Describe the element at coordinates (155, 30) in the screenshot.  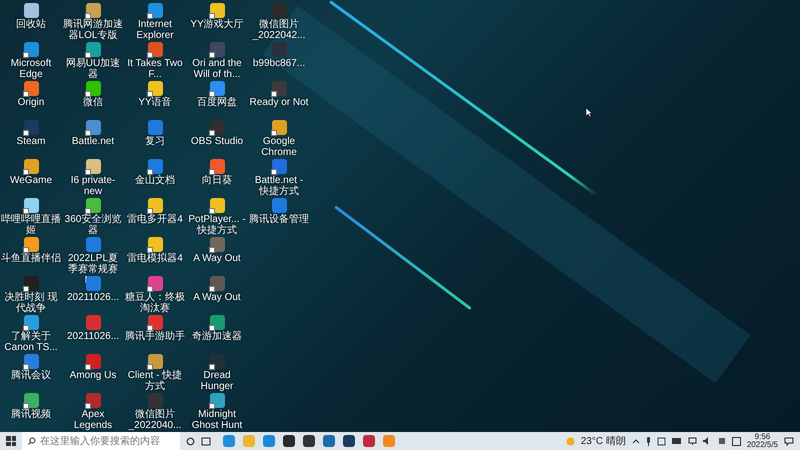
I see `icon-label: Internet Explorer` at that location.